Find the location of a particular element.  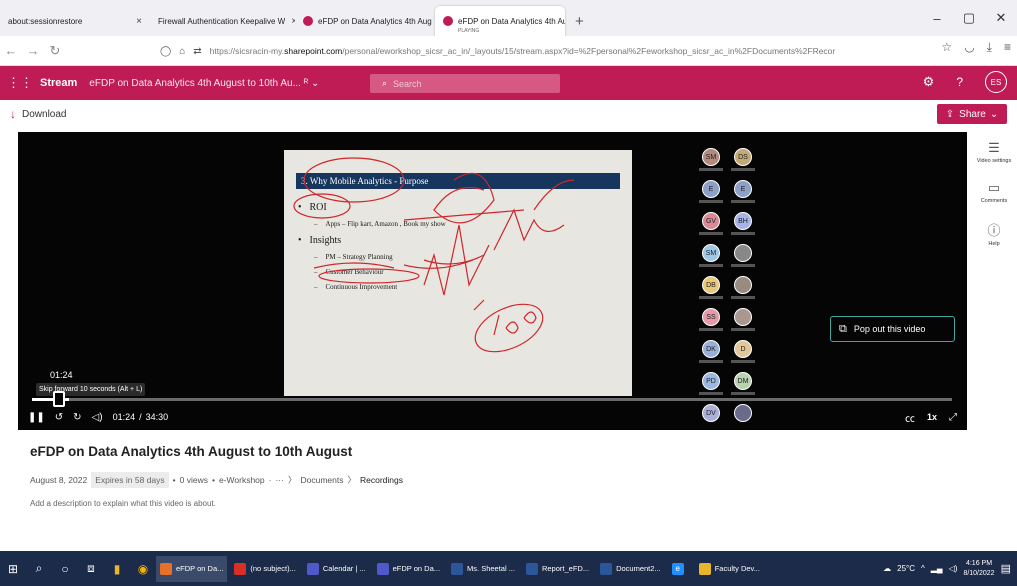

taskbar-app: e is located at coordinates (680, 569).